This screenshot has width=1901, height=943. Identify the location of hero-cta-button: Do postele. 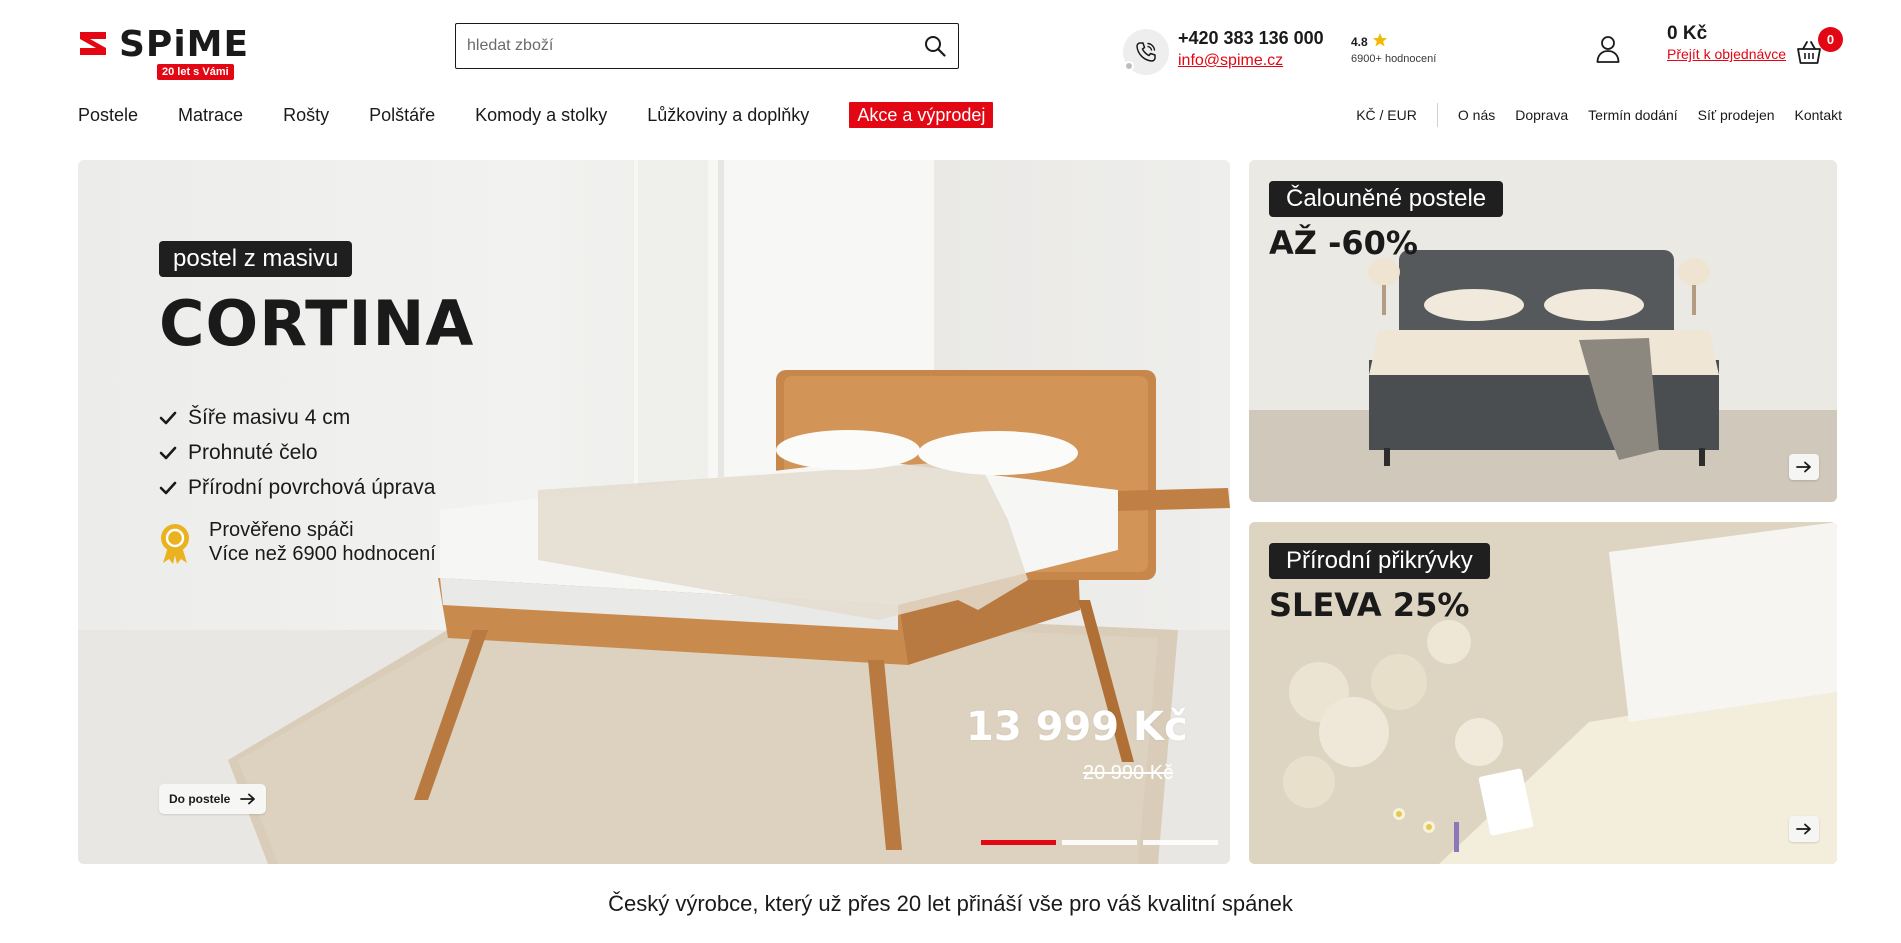
(213, 799).